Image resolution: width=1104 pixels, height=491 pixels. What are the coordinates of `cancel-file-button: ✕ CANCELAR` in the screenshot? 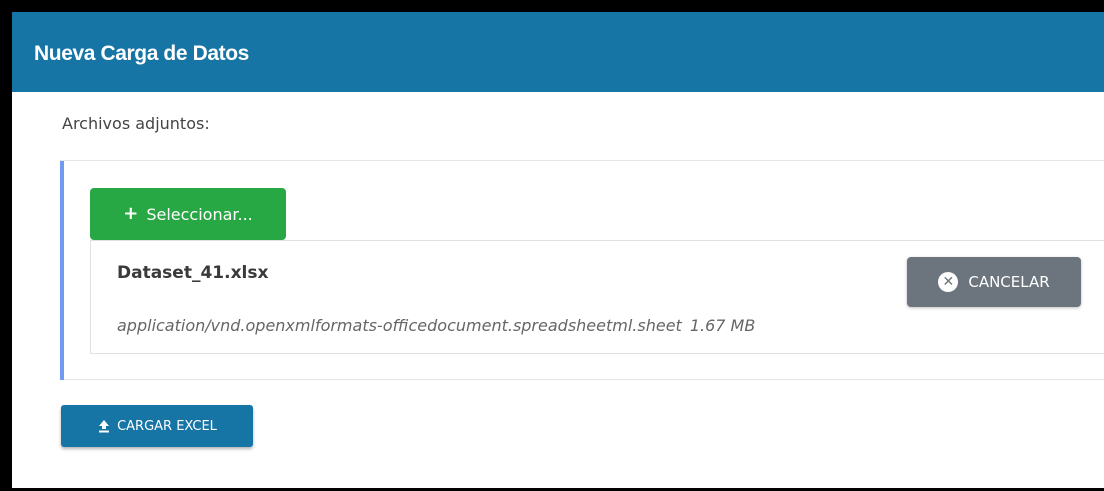 It's located at (994, 282).